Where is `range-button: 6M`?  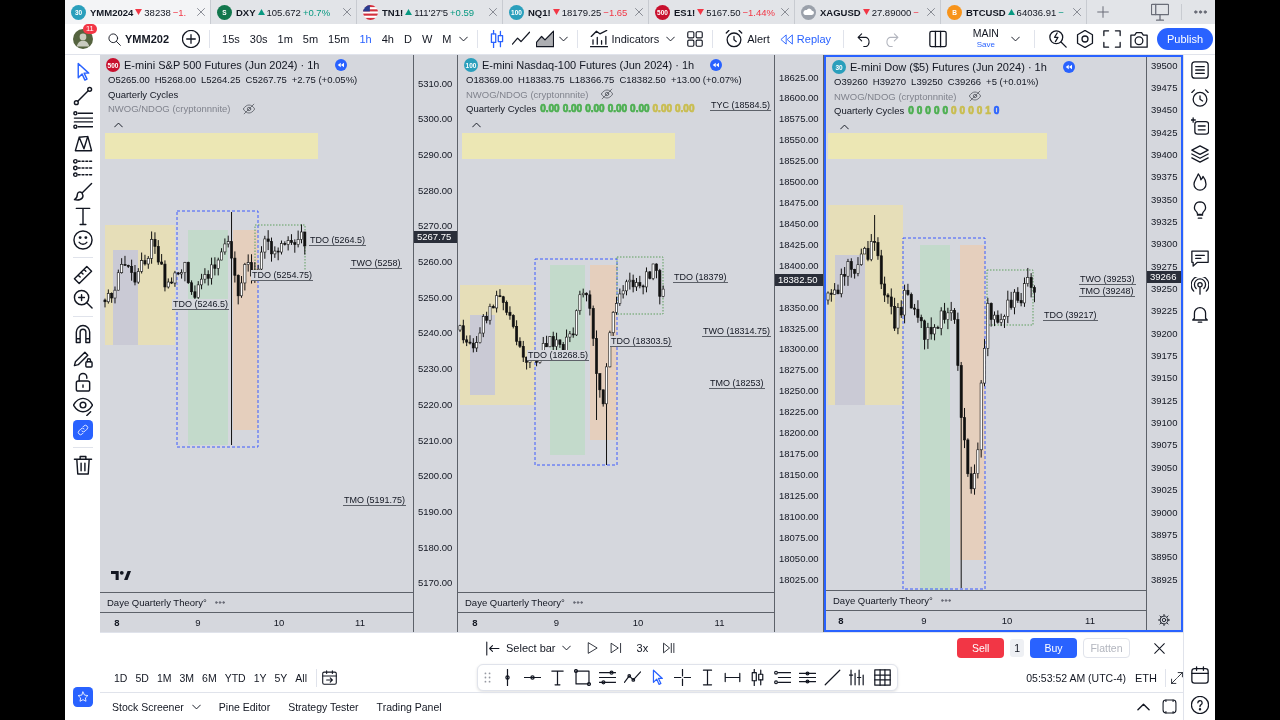
range-button: 6M is located at coordinates (209, 677).